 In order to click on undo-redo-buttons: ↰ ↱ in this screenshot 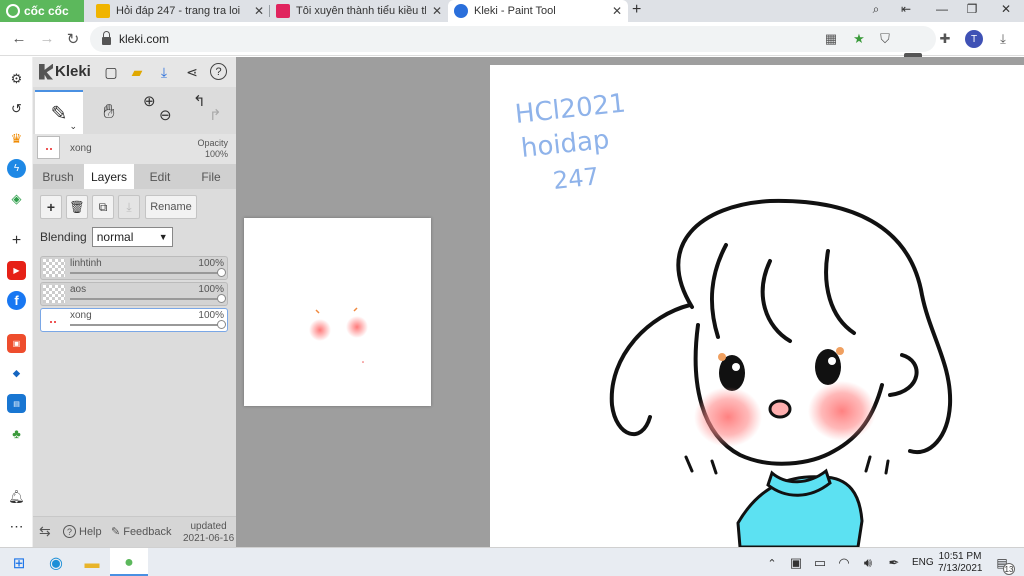, I will do `click(209, 112)`.